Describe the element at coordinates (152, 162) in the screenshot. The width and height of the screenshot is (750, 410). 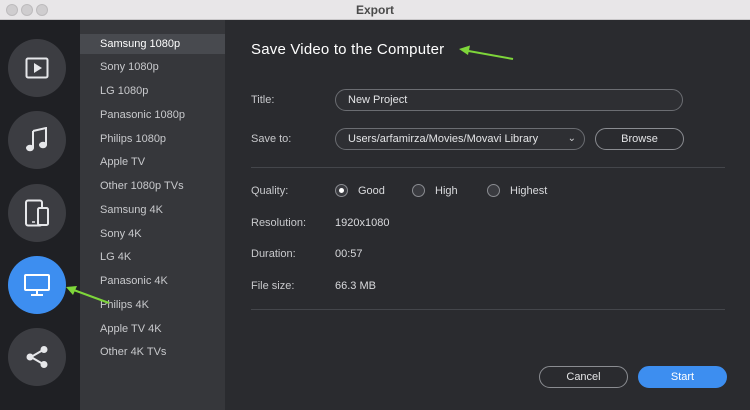
I see `preset-item: Apple TV` at that location.